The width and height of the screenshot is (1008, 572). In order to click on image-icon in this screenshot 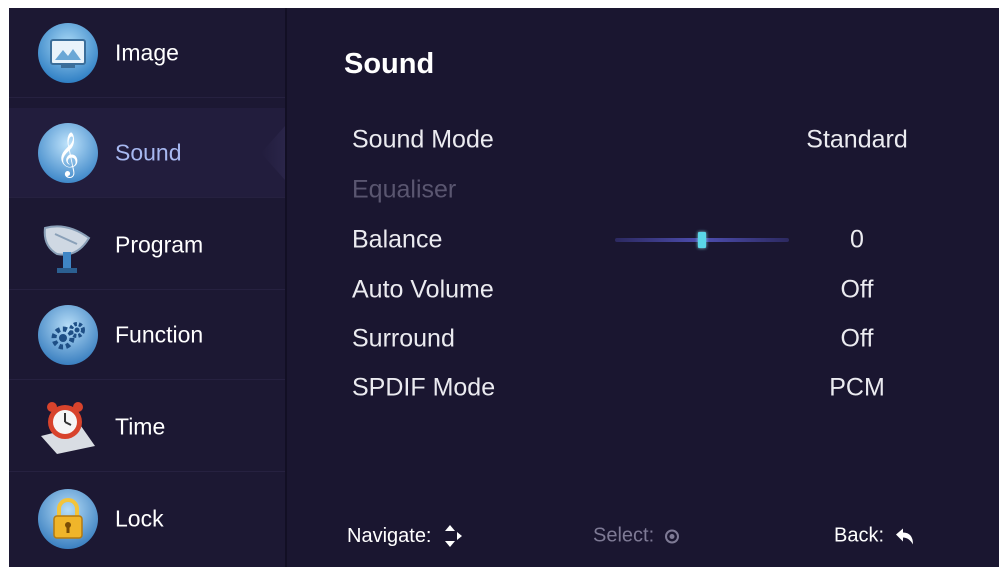, I will do `click(68, 53)`.